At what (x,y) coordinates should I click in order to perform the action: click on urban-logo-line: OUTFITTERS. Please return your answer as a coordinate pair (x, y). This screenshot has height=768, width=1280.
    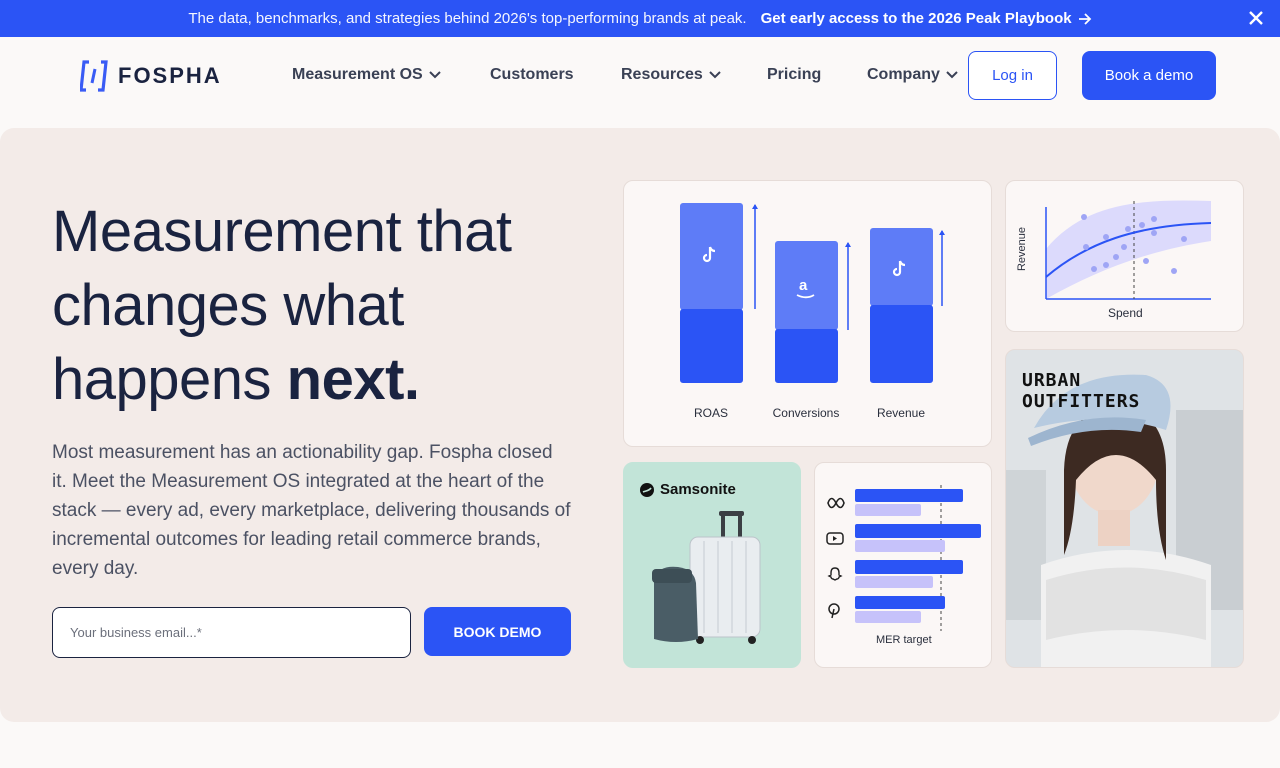
    Looking at the image, I should click on (1081, 401).